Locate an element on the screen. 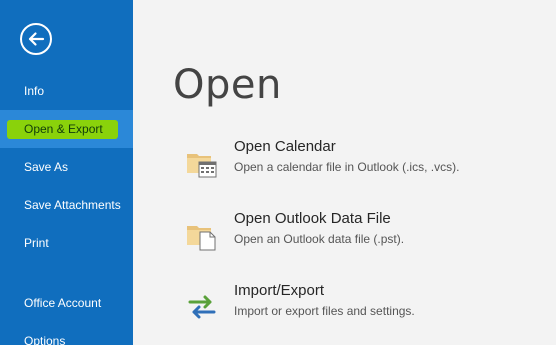 This screenshot has height=345, width=556. option-description: Open an Outlook data file (.pst). is located at coordinates (319, 239).